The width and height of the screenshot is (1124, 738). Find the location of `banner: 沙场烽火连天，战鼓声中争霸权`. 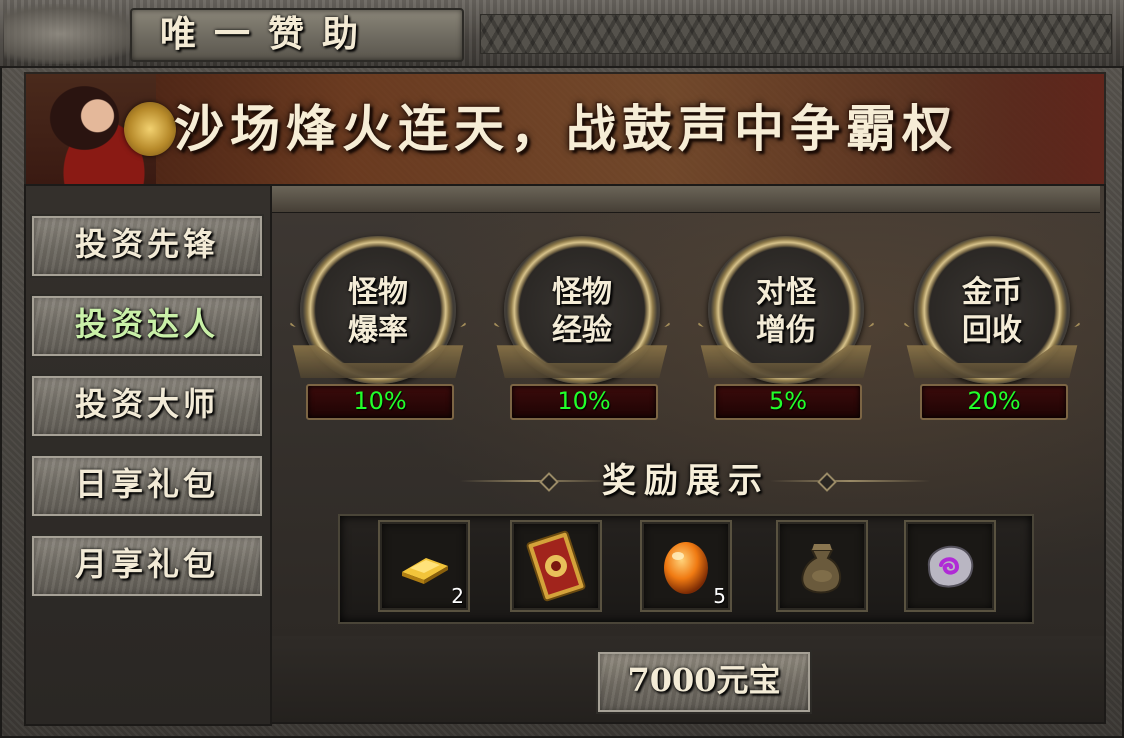

banner: 沙场烽火连天，战鼓声中争霸权 is located at coordinates (565, 129).